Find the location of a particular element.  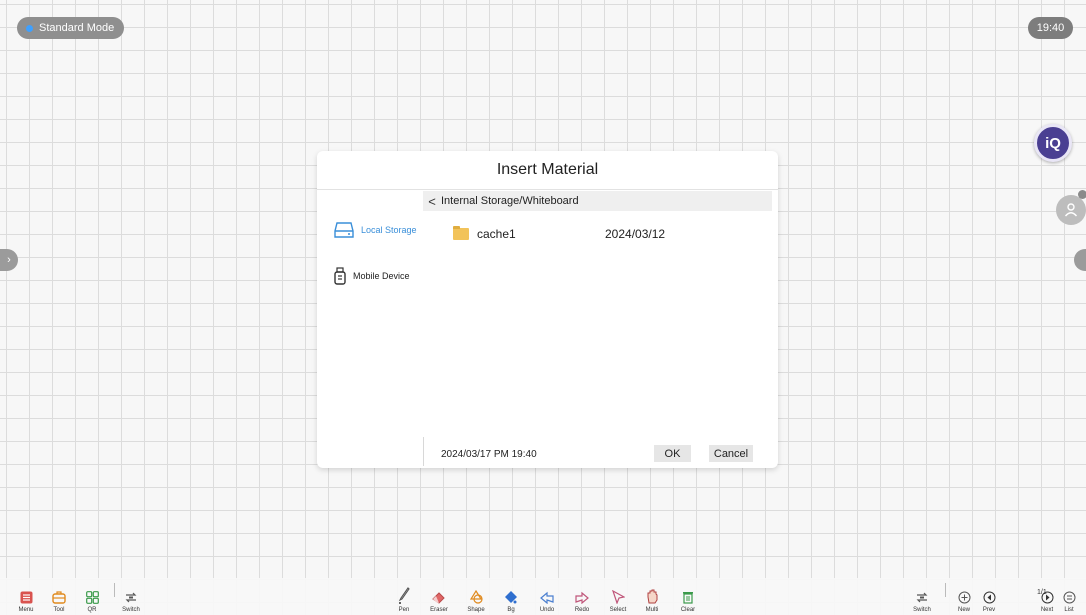

mode-status-dot is located at coordinates (29, 28).